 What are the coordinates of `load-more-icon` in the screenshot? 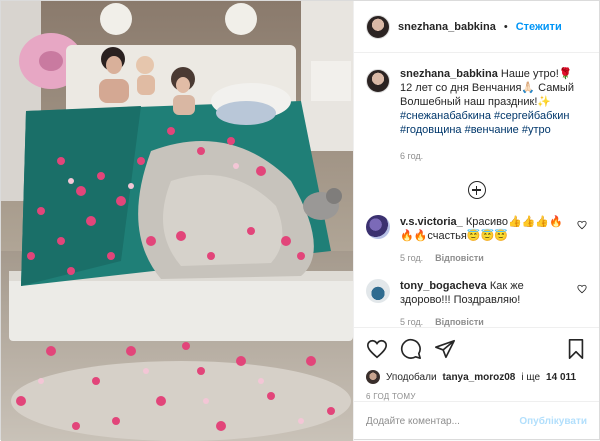 It's located at (476, 190).